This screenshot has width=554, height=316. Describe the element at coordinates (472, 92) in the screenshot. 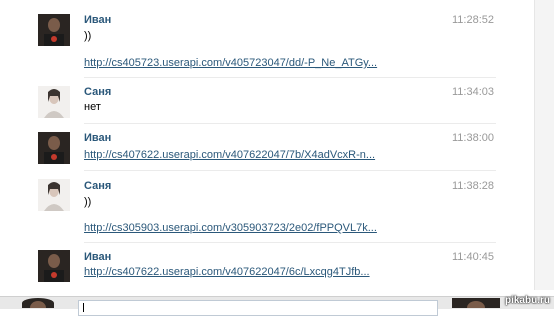

I see `timestamp: 11:34:03` at that location.